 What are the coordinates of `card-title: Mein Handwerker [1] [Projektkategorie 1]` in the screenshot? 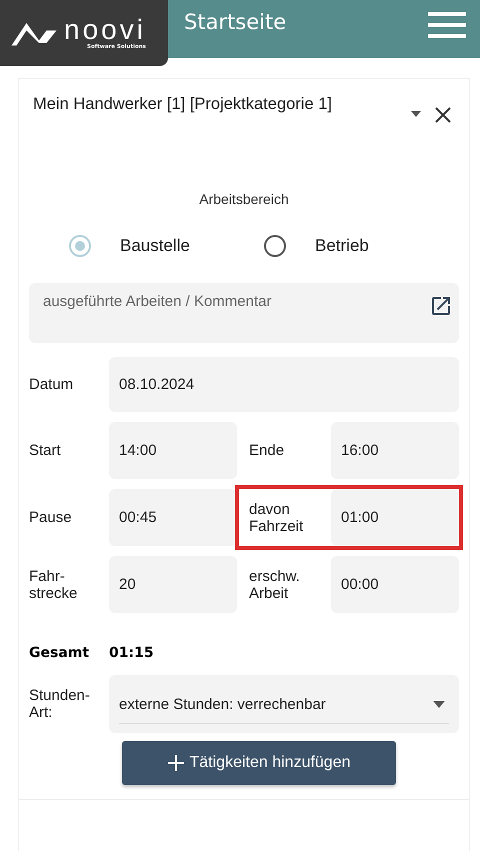 It's located at (183, 104).